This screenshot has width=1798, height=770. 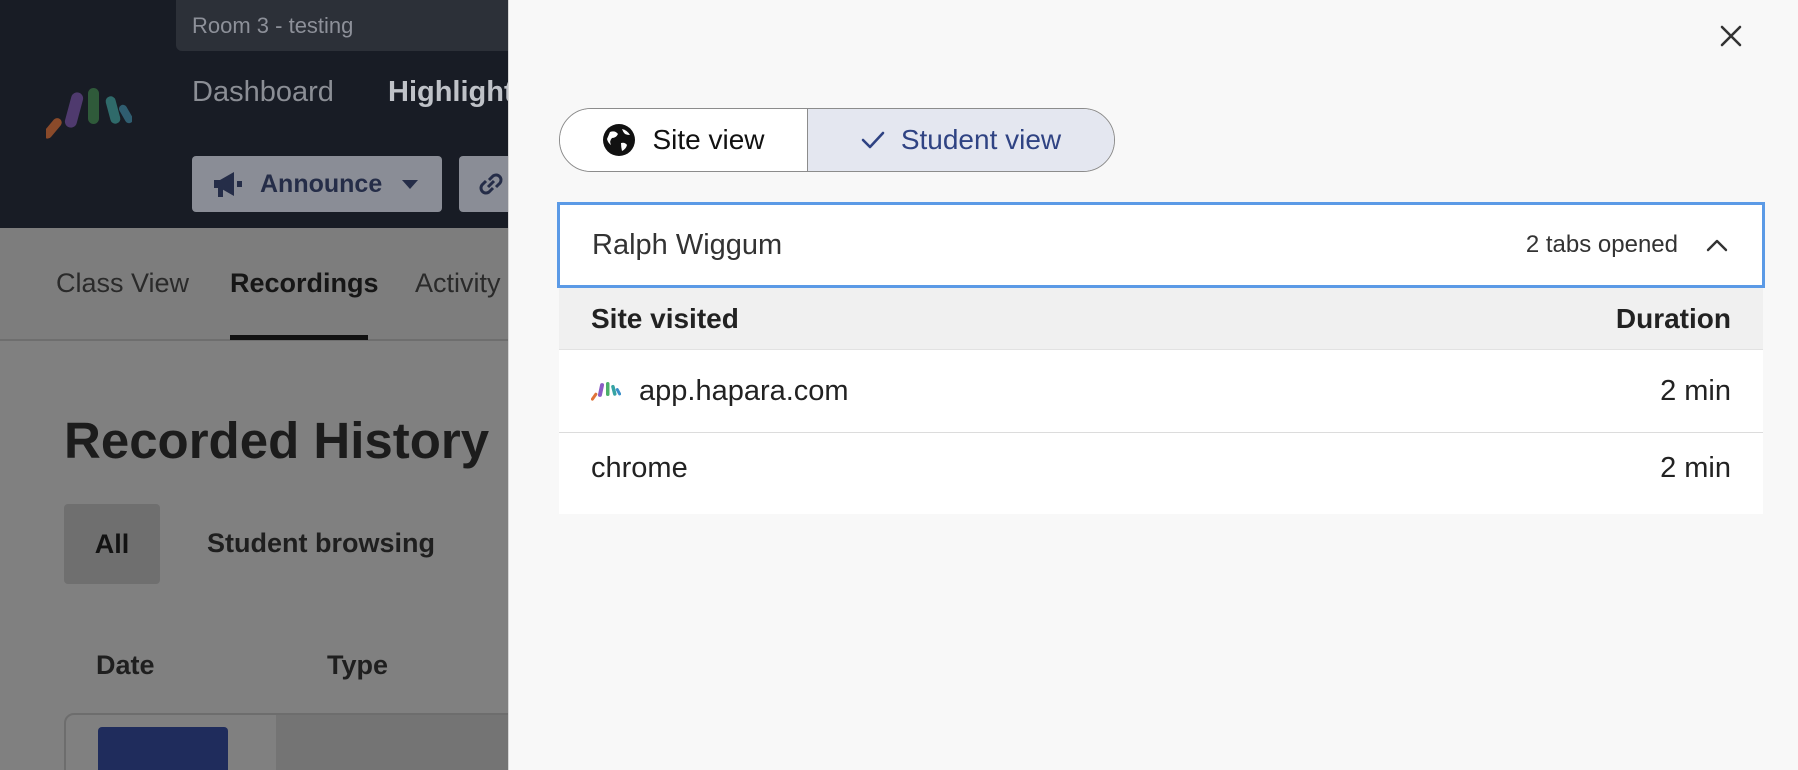 I want to click on table-row: app.hapara.com 2 min, so click(x=1161, y=391).